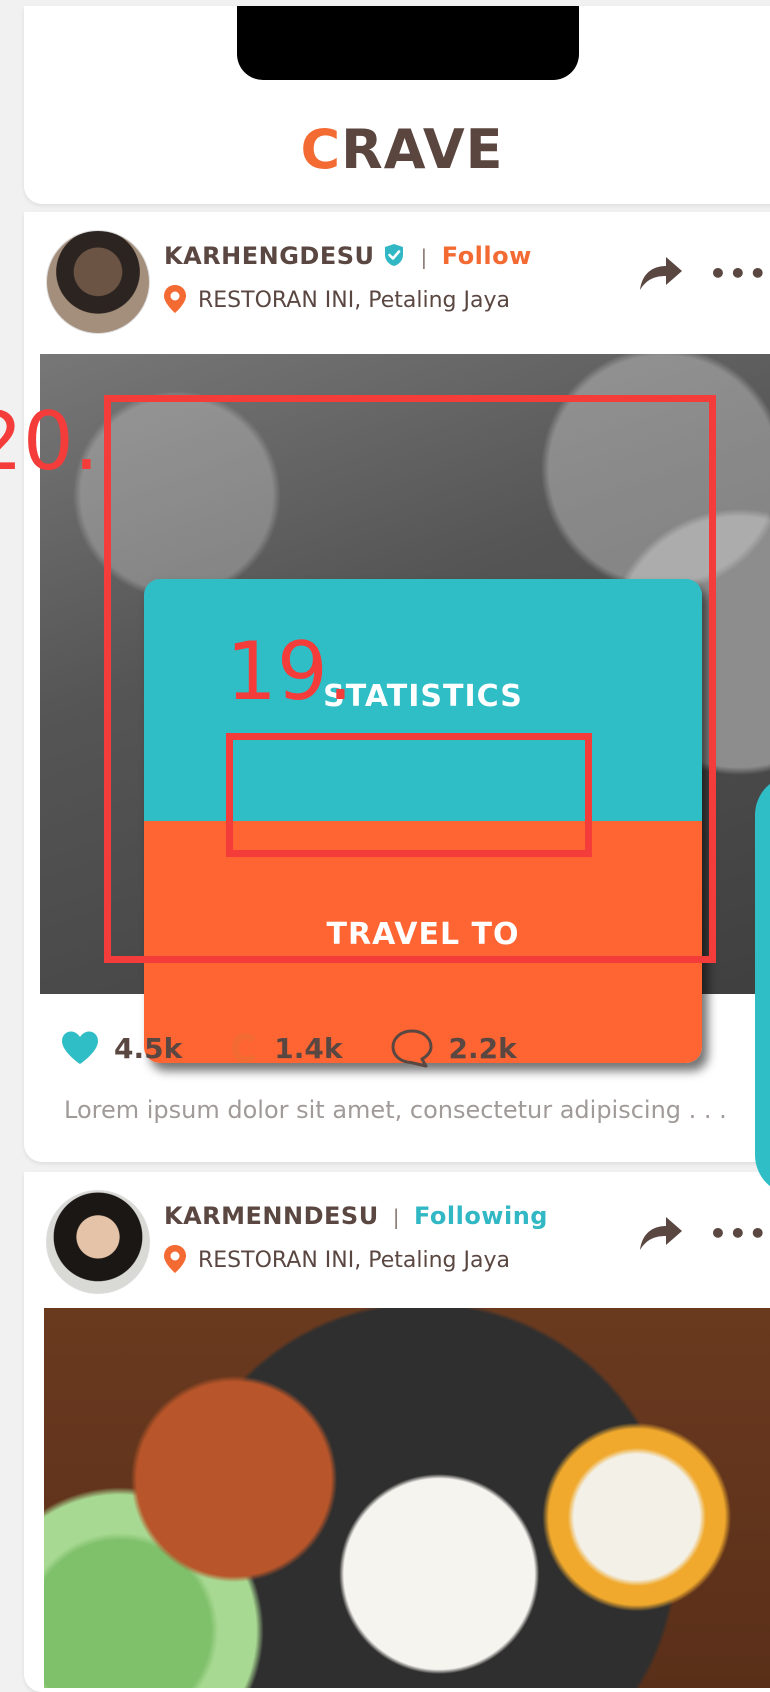 The width and height of the screenshot is (770, 1692). I want to click on following-button: Following, so click(481, 1216).